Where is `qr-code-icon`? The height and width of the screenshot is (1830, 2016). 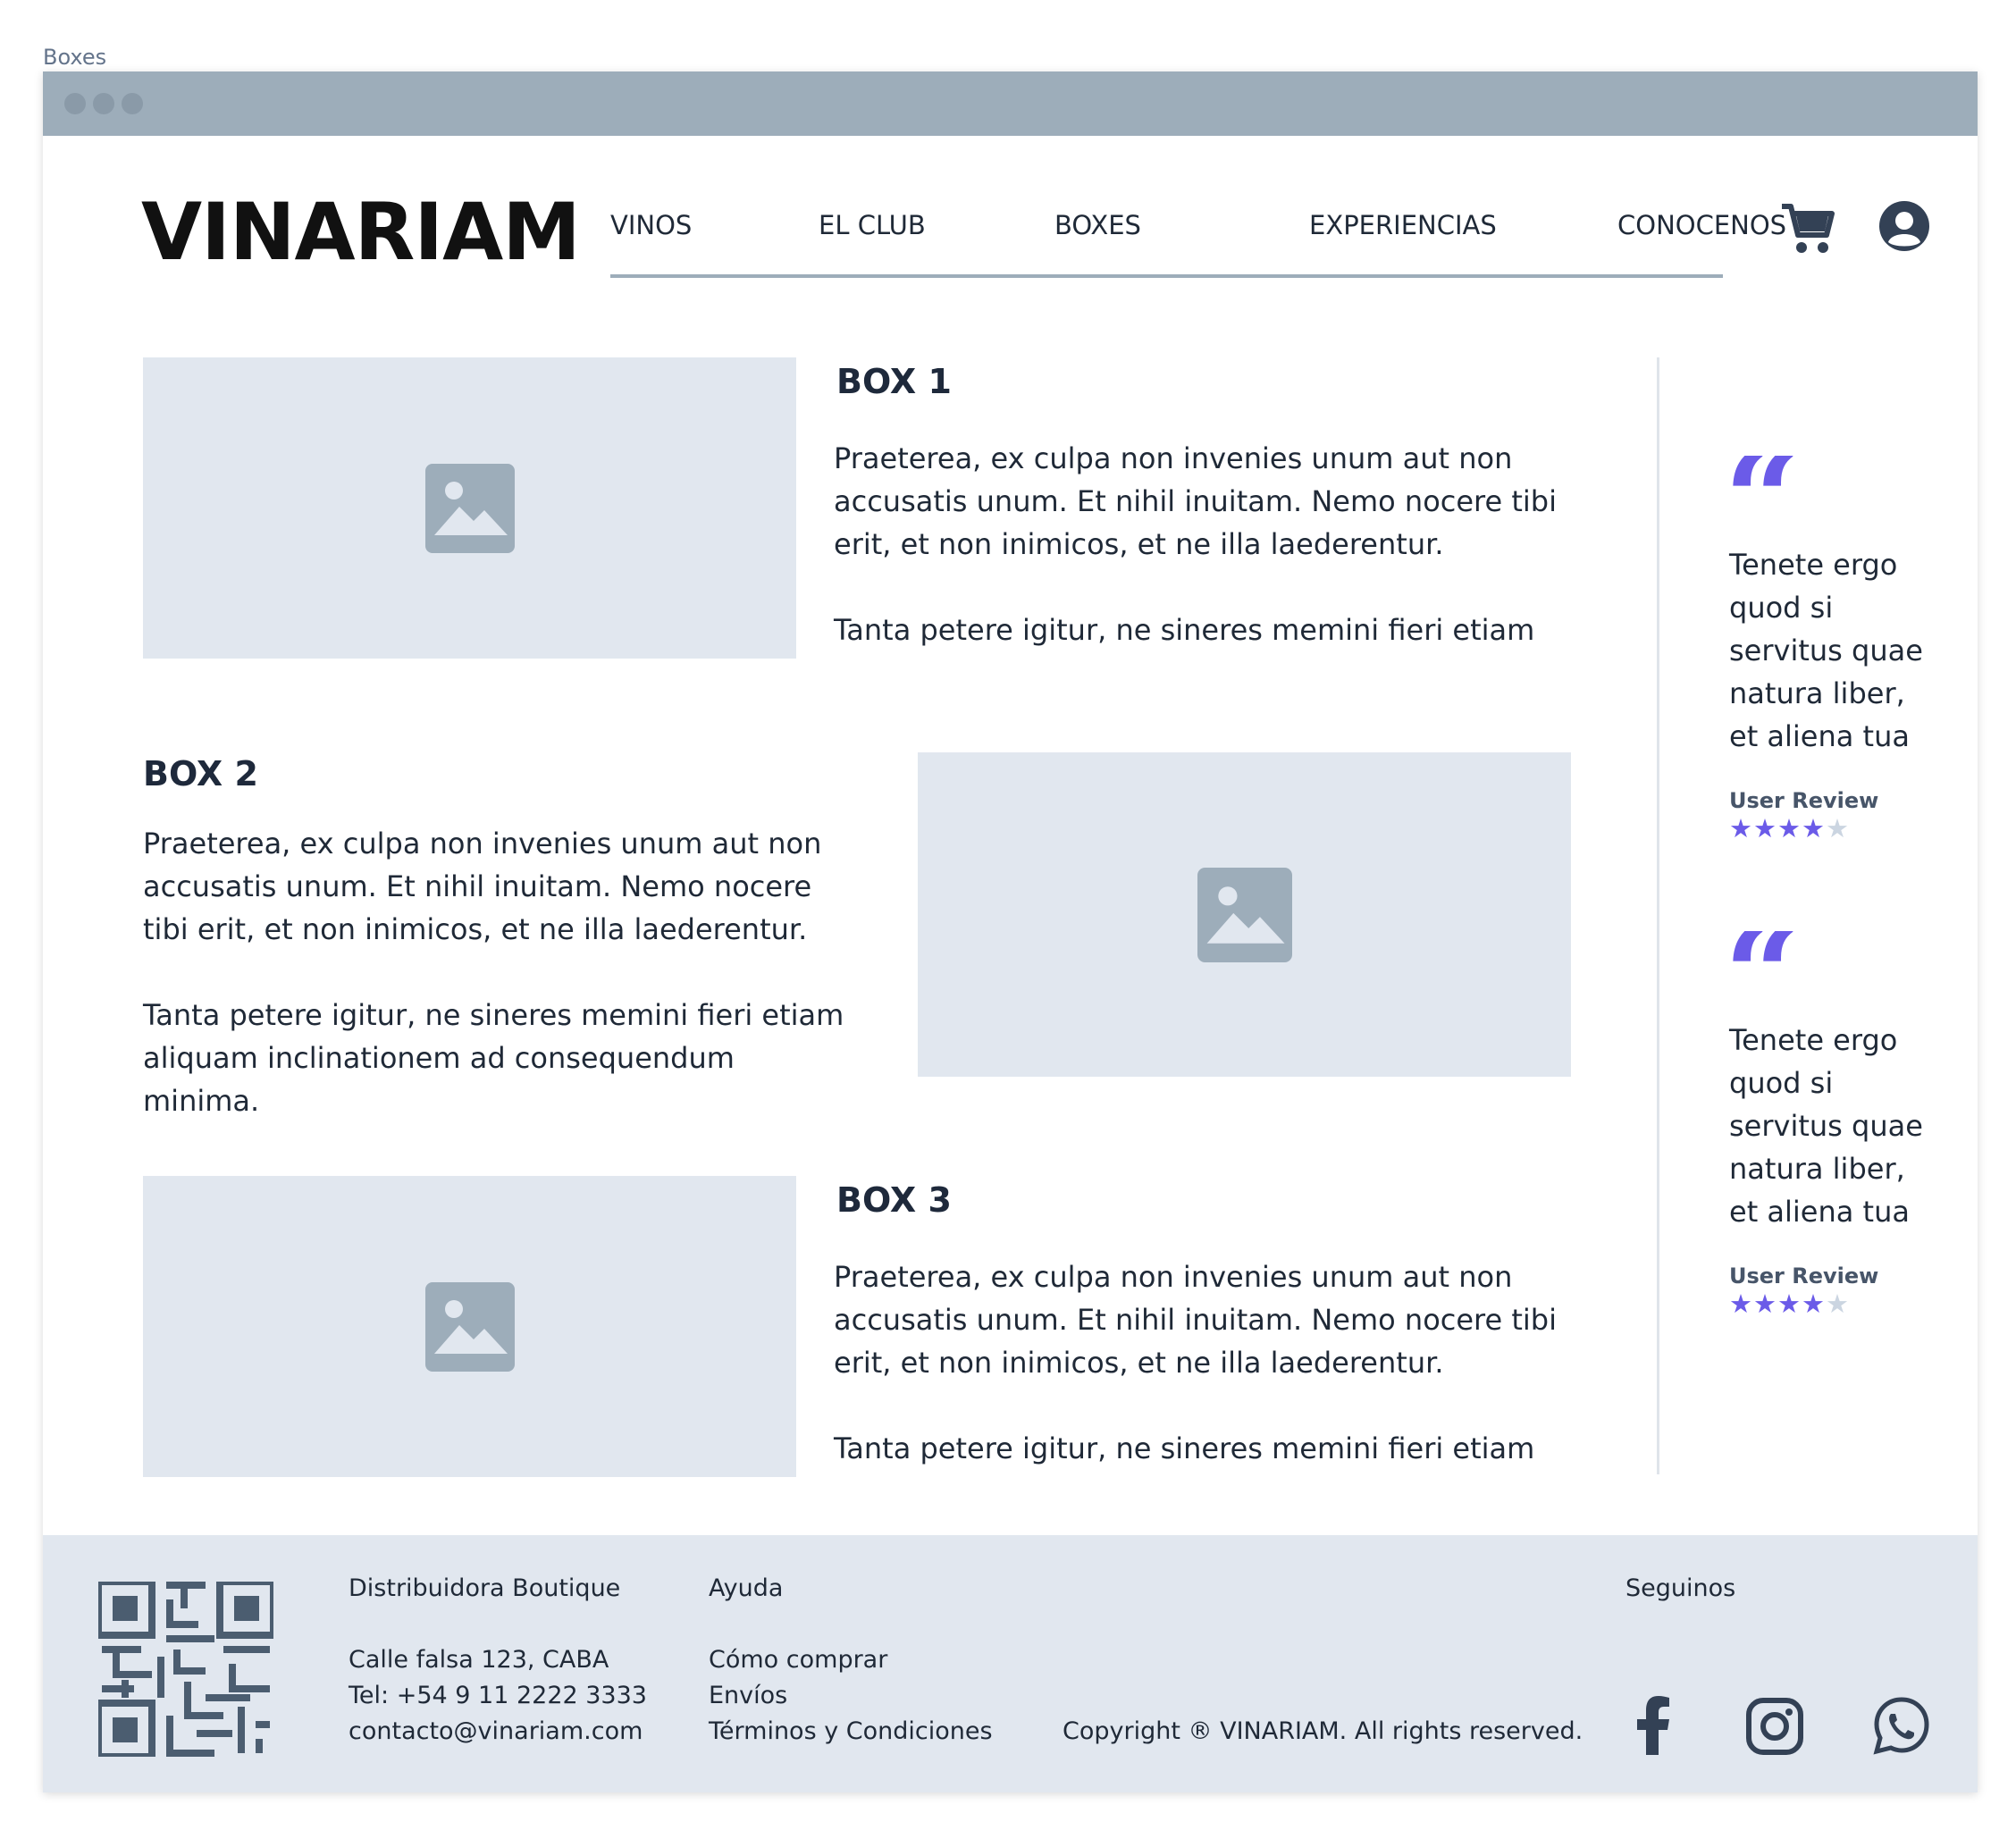
qr-code-icon is located at coordinates (185, 1669).